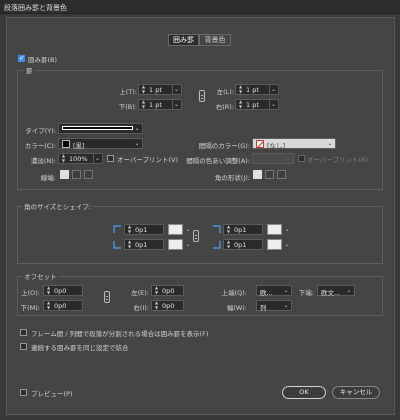 This screenshot has height=420, width=400. What do you see at coordinates (301, 158) in the screenshot?
I see `gap-overprint-checkbox` at bounding box center [301, 158].